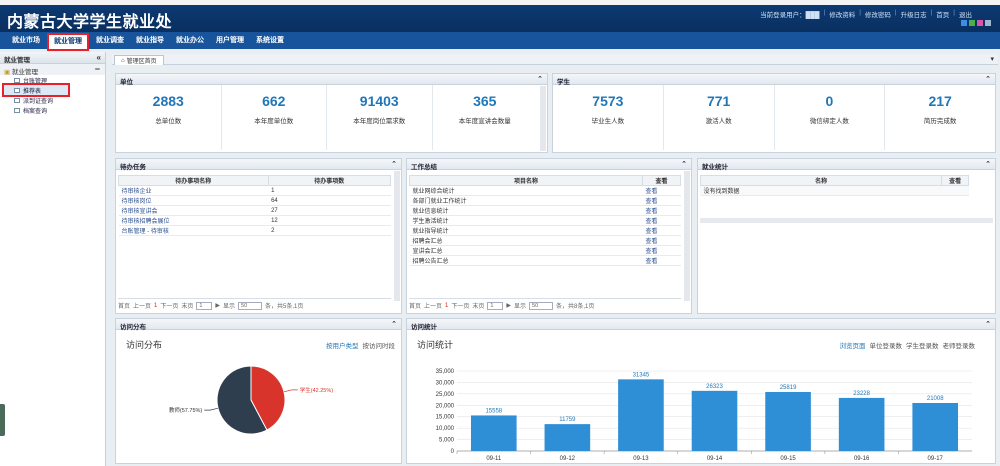 Image resolution: width=1000 pixels, height=466 pixels. Describe the element at coordinates (52, 80) in the screenshot. I see `sidebar-item-ledger: 台账管理` at that location.